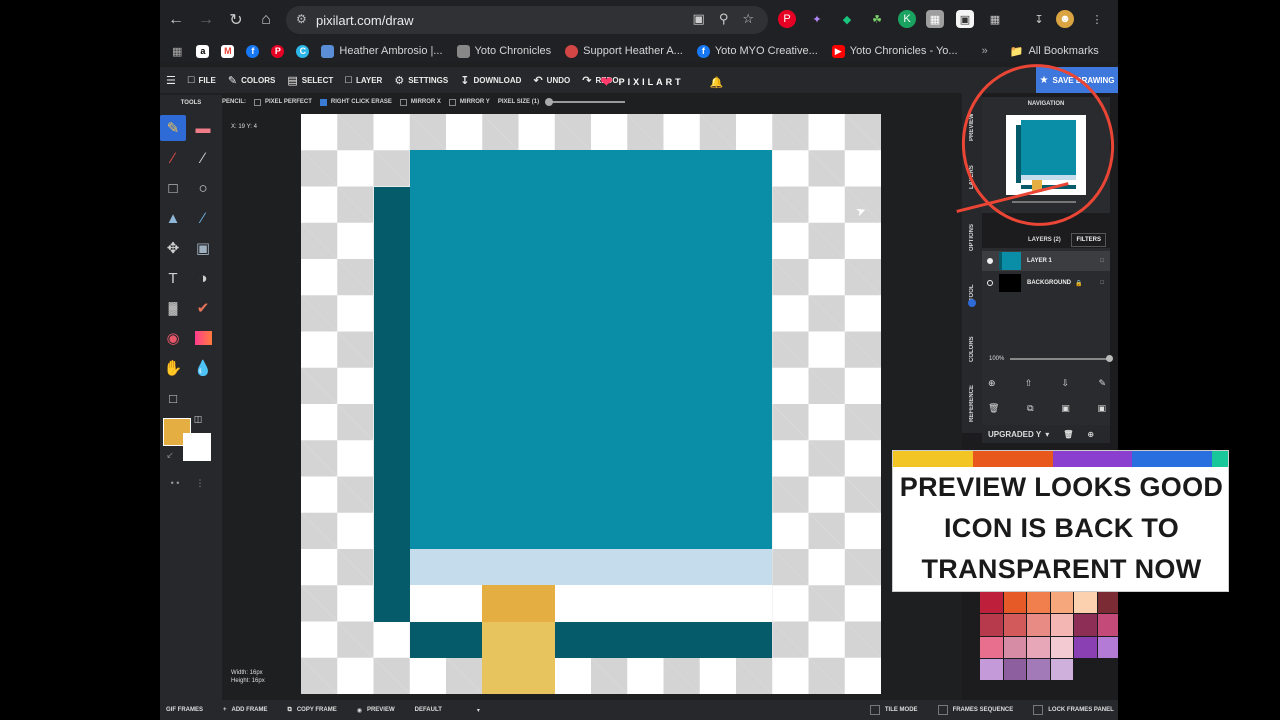 This screenshot has width=1280, height=720. Describe the element at coordinates (972, 349) in the screenshot. I see `tab-colors: COLORS` at that location.